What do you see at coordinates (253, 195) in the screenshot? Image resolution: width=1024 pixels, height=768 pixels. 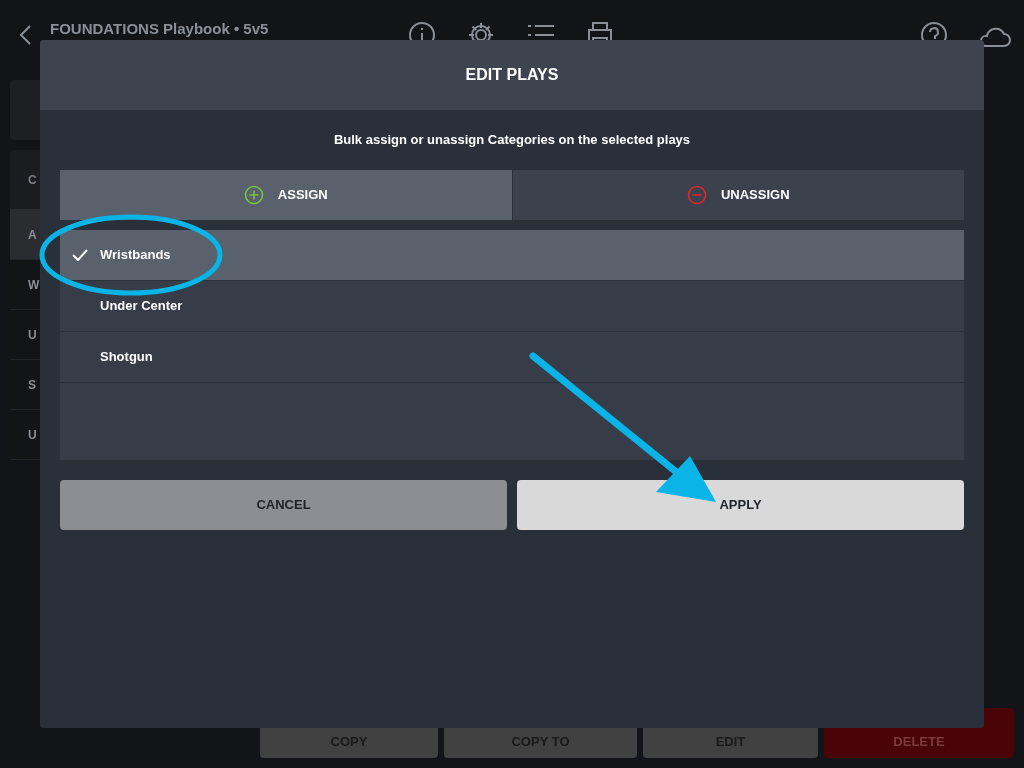 I see `plus-circle-icon` at bounding box center [253, 195].